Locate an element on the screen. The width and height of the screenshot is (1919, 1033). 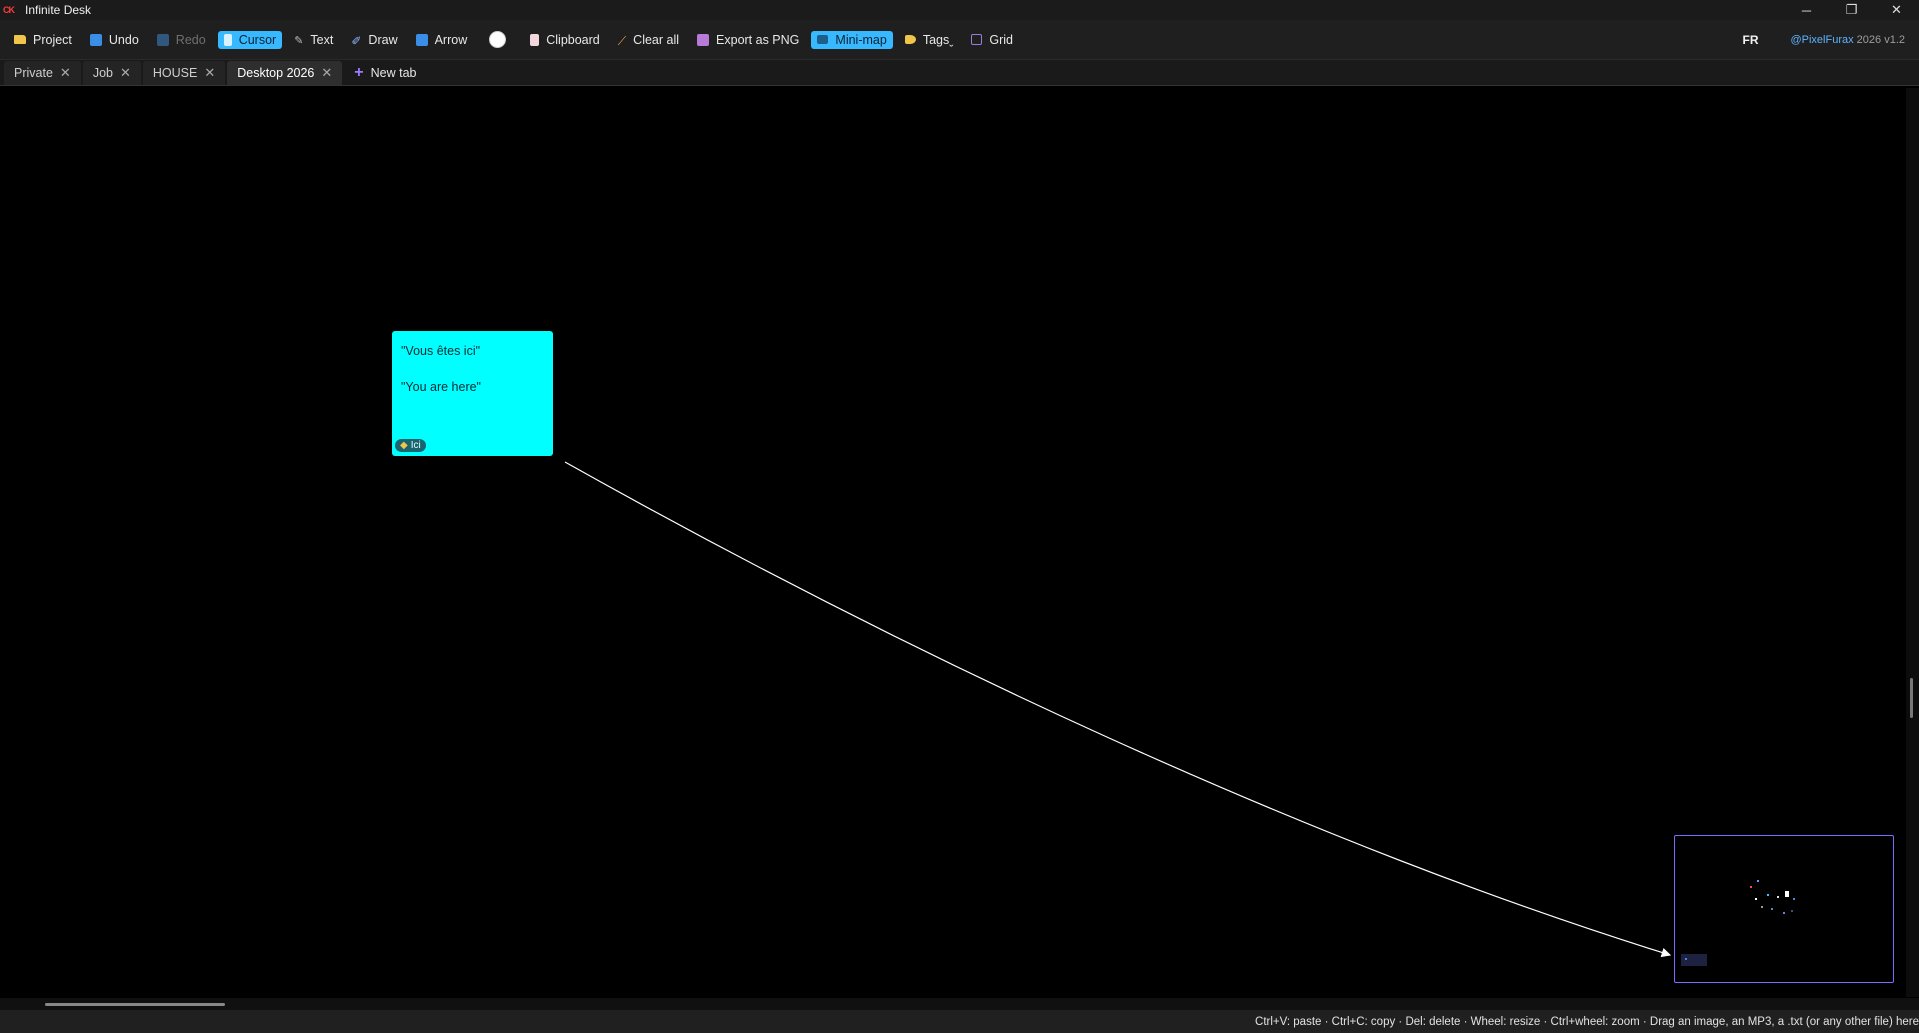
grid-label: Grid is located at coordinates (1001, 39).